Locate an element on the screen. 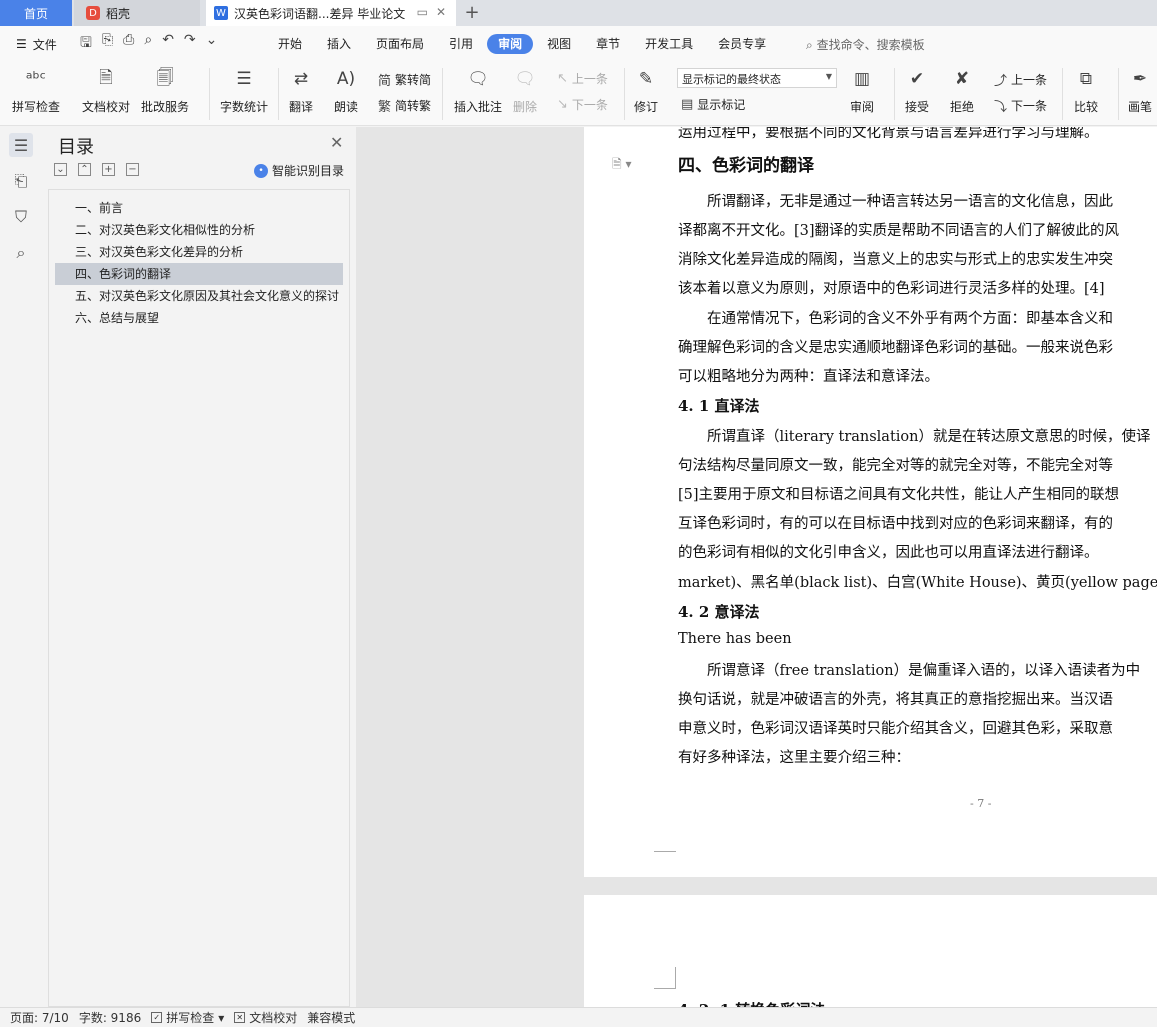  word-count-label: 字数统计 is located at coordinates (244, 107).